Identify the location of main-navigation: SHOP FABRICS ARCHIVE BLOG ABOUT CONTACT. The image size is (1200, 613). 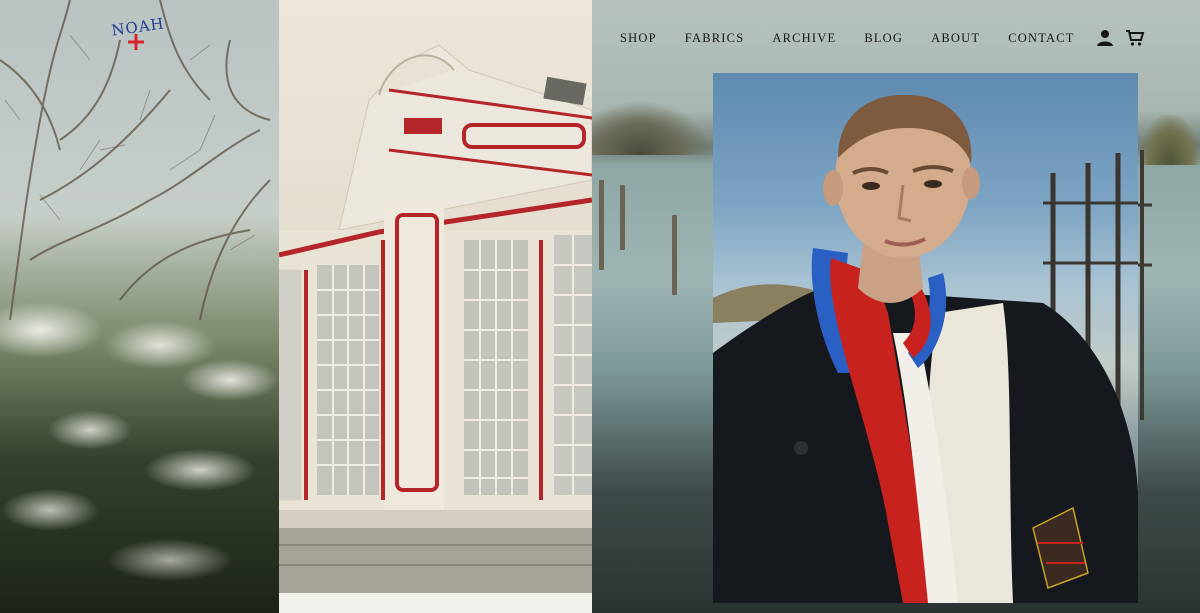
(887, 38).